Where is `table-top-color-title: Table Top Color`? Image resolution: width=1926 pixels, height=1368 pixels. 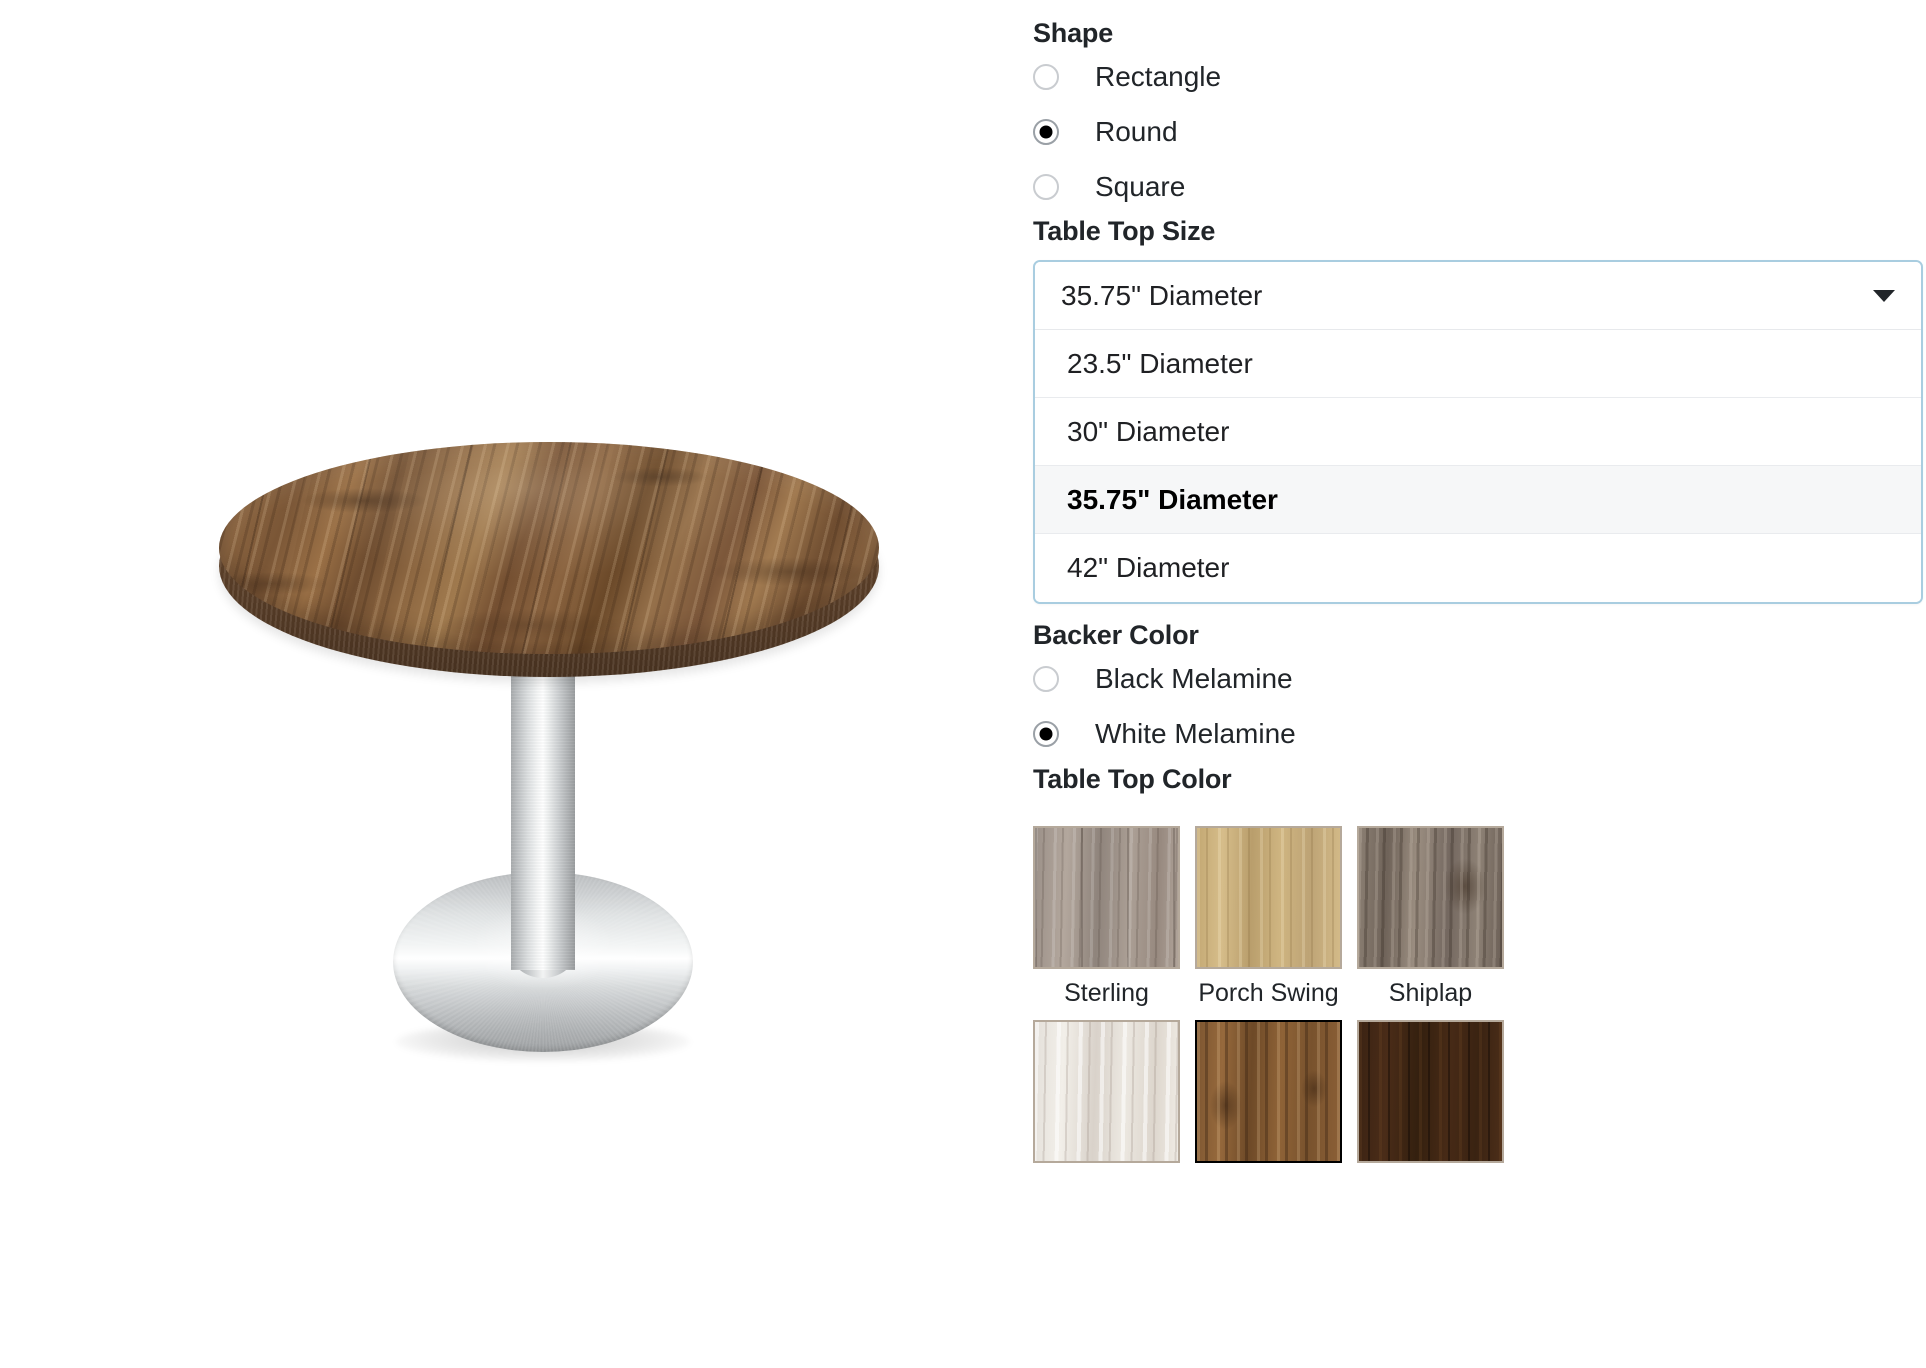 table-top-color-title: Table Top Color is located at coordinates (1132, 779).